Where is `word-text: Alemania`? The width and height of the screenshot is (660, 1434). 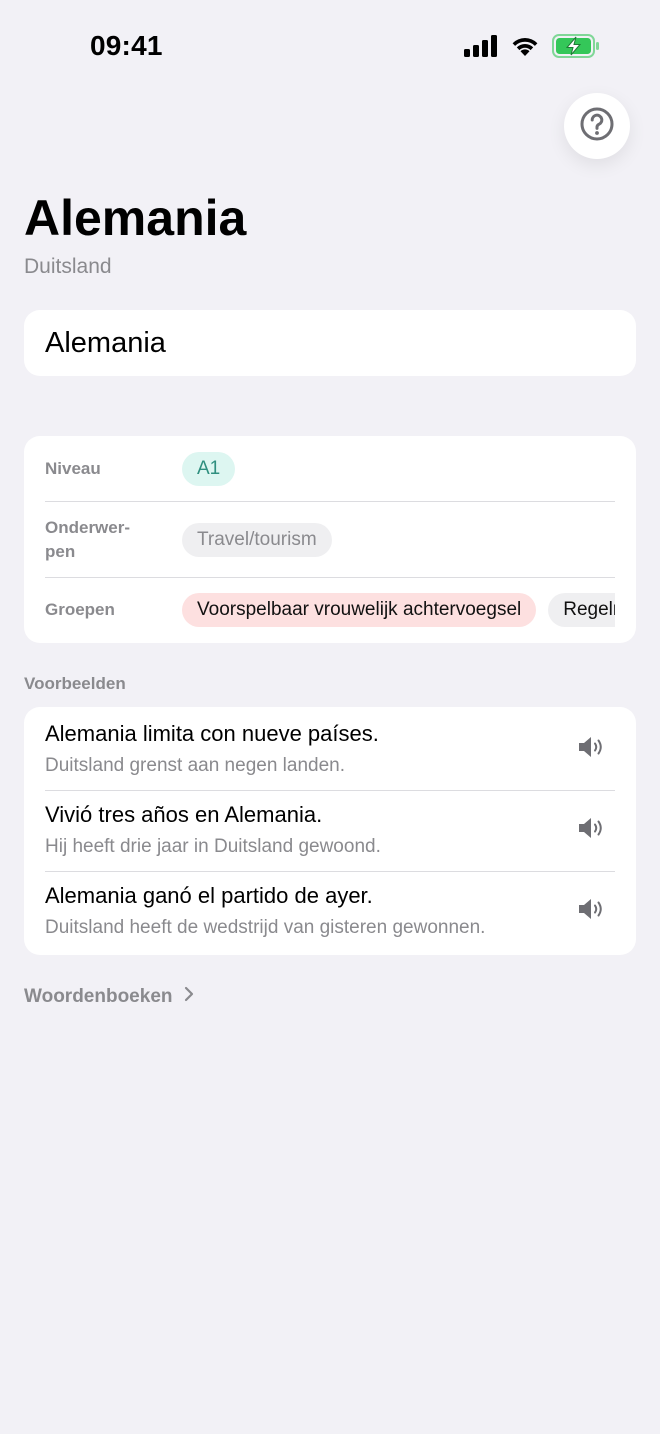
word-text: Alemania is located at coordinates (105, 342).